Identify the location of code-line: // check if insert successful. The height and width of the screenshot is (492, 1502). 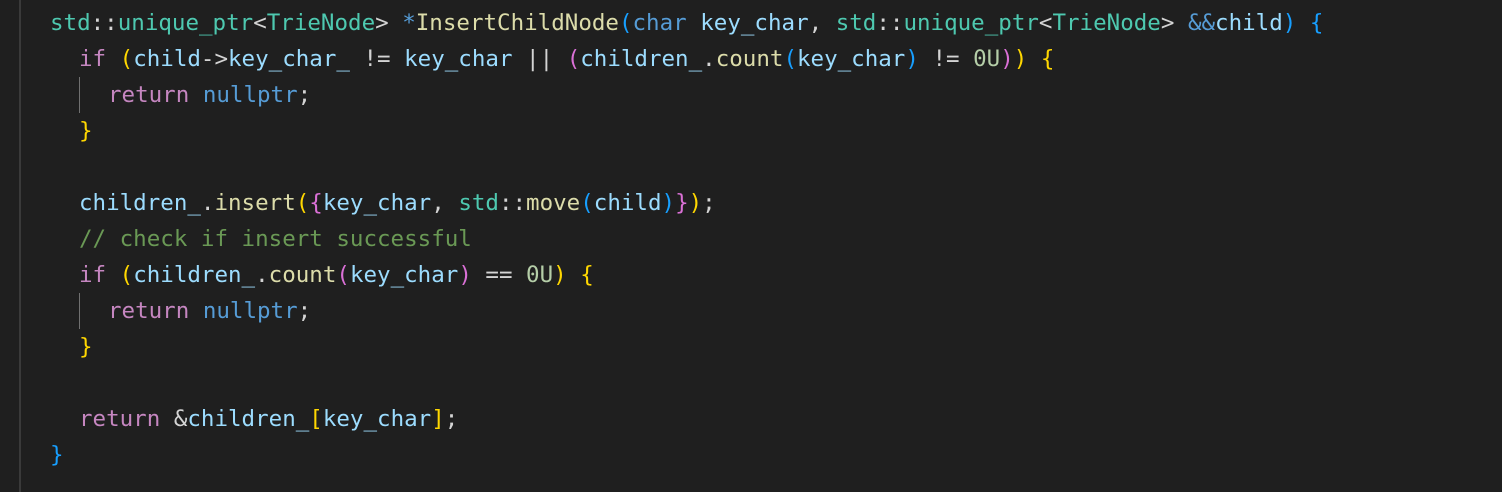
(686, 239).